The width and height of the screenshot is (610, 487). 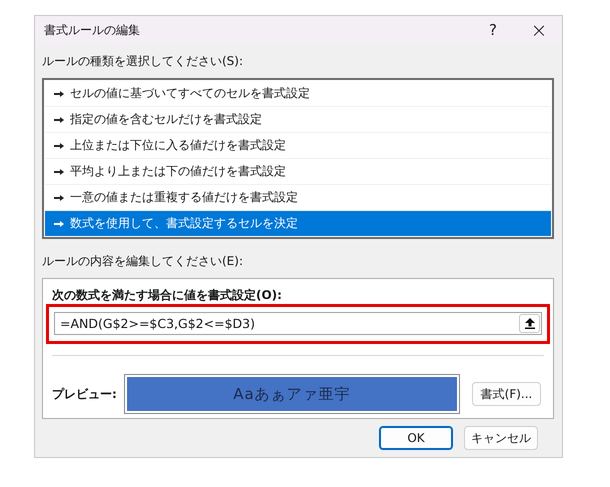 I want to click on rule-type-item: セルの値に基づいてすべてのセルを書式設定, so click(x=298, y=94).